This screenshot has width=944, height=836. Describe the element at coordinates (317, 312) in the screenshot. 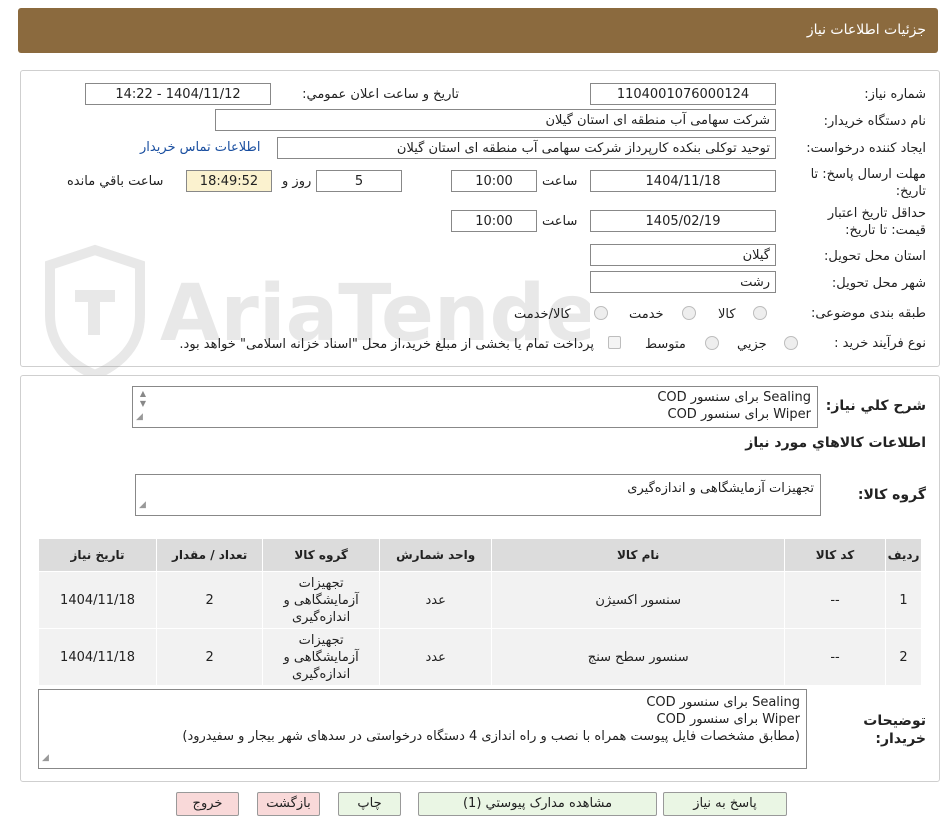

I see `watermark-logo: AriaTender.net` at that location.